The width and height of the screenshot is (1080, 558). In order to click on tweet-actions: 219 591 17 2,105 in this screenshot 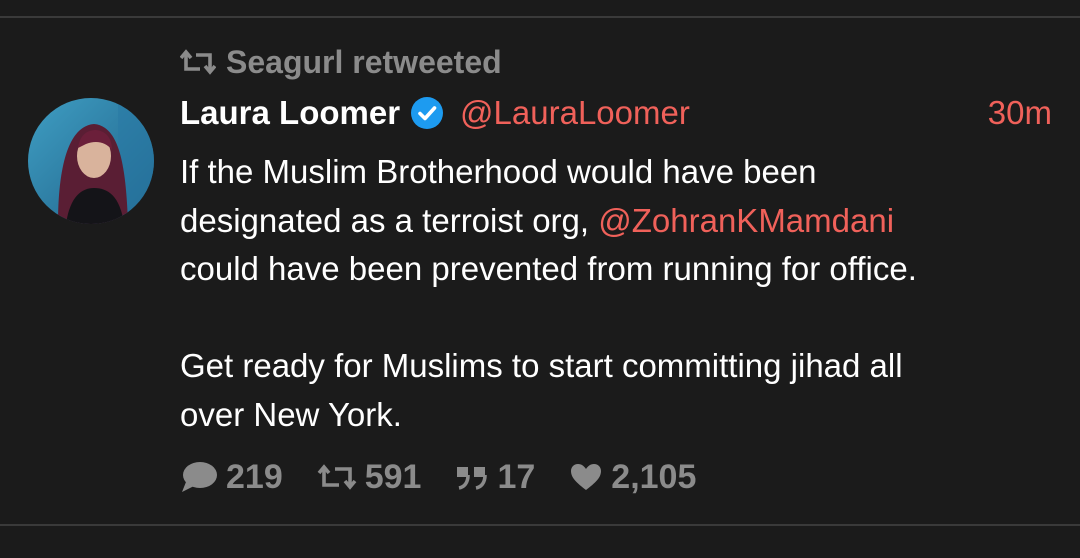, I will do `click(455, 477)`.